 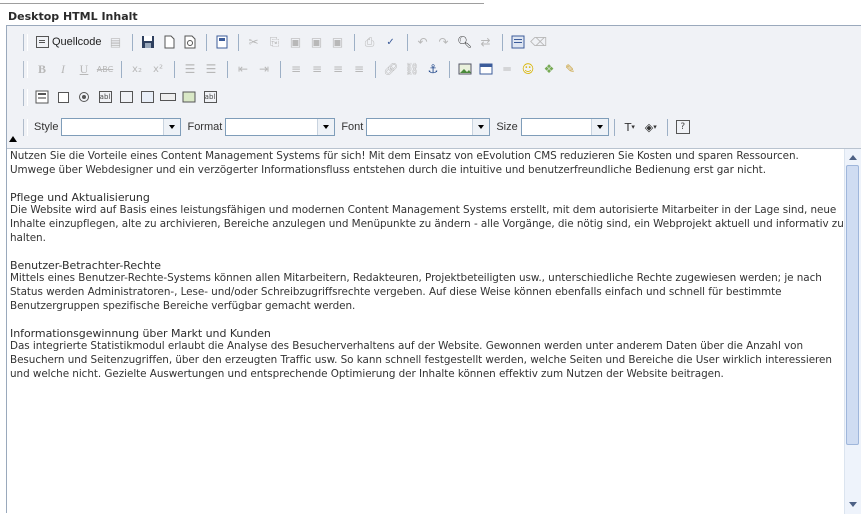 I want to click on align-left-icon: ≡, so click(x=296, y=69).